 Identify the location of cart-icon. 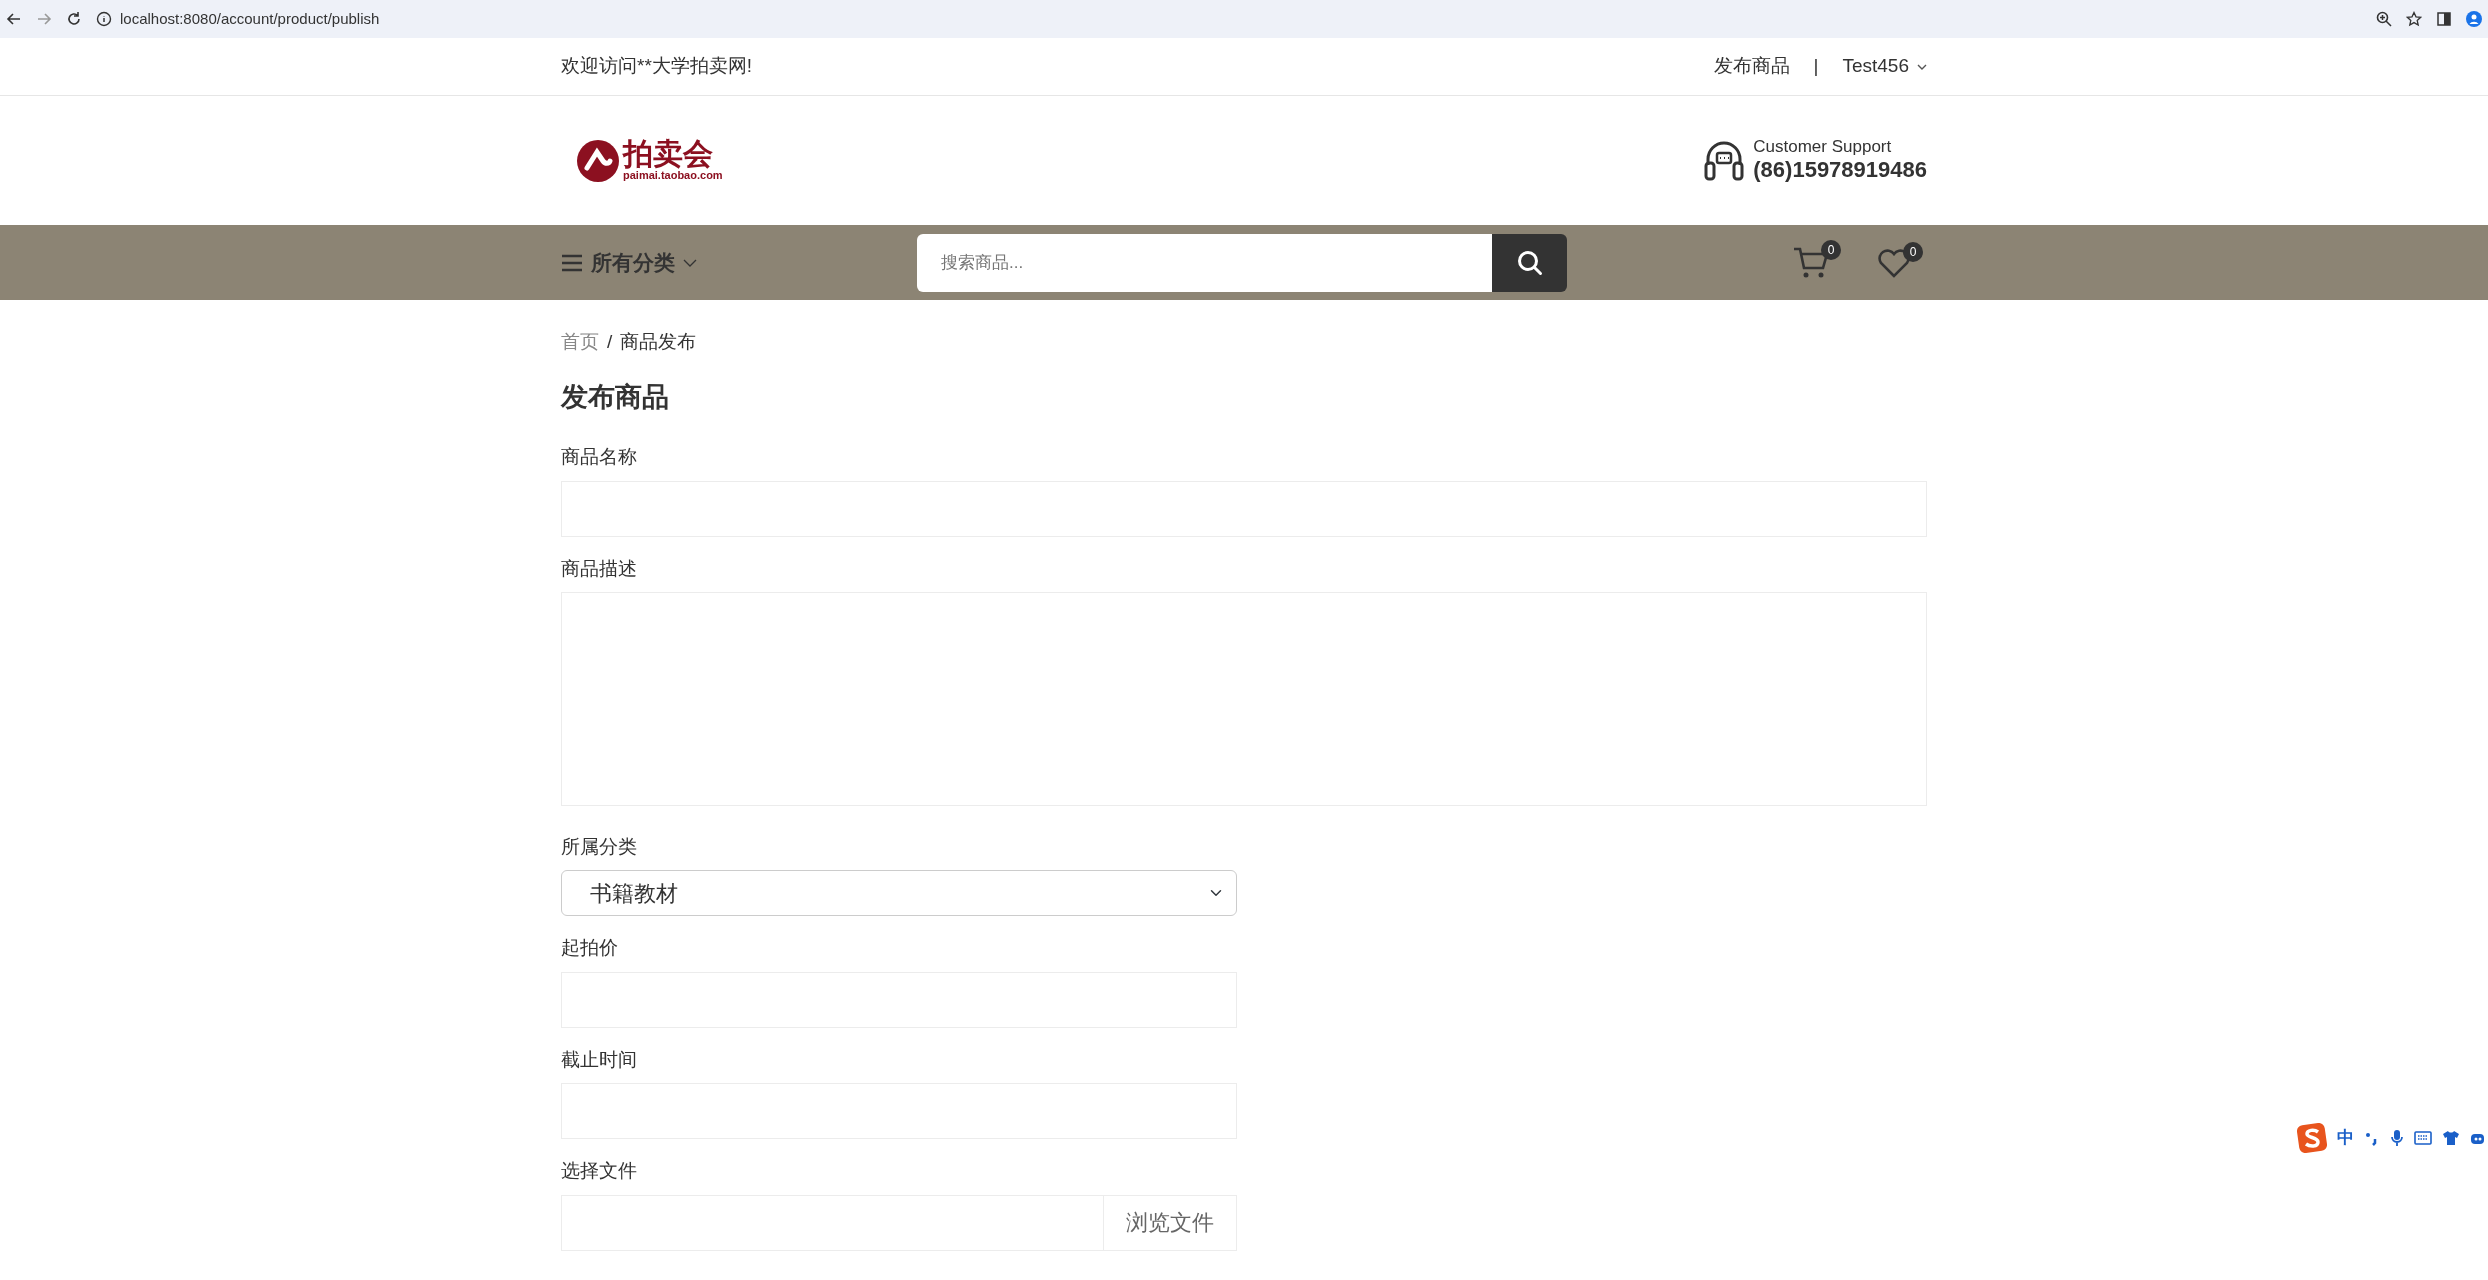
(1811, 262).